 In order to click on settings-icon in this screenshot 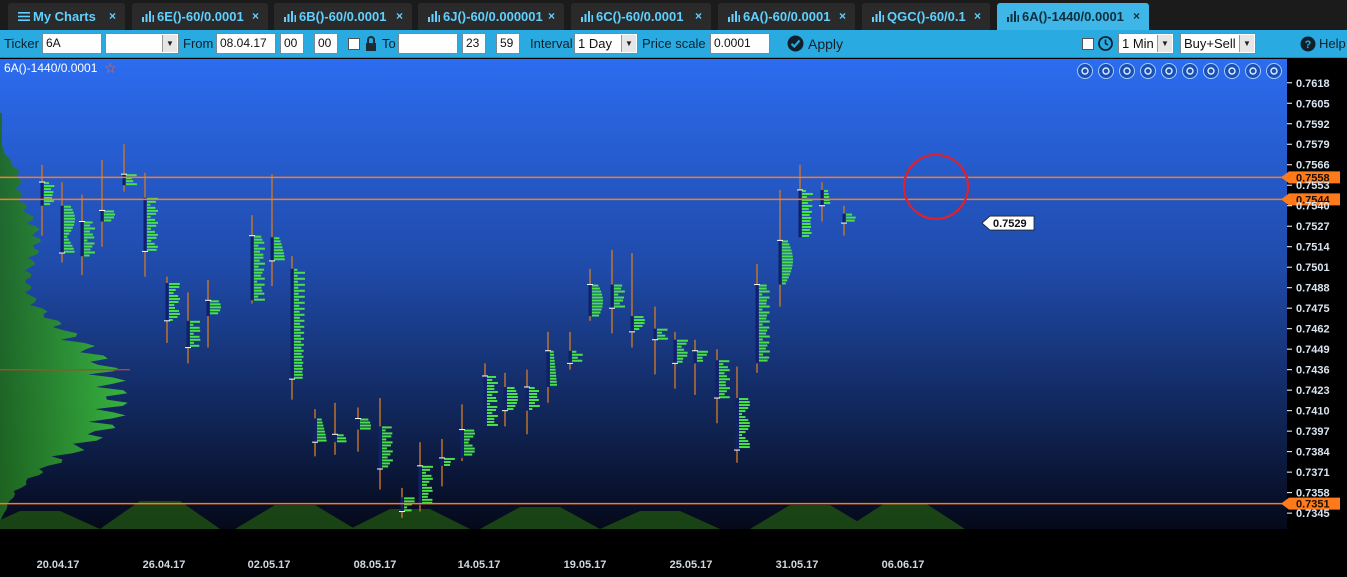, I will do `click(1211, 71)`.